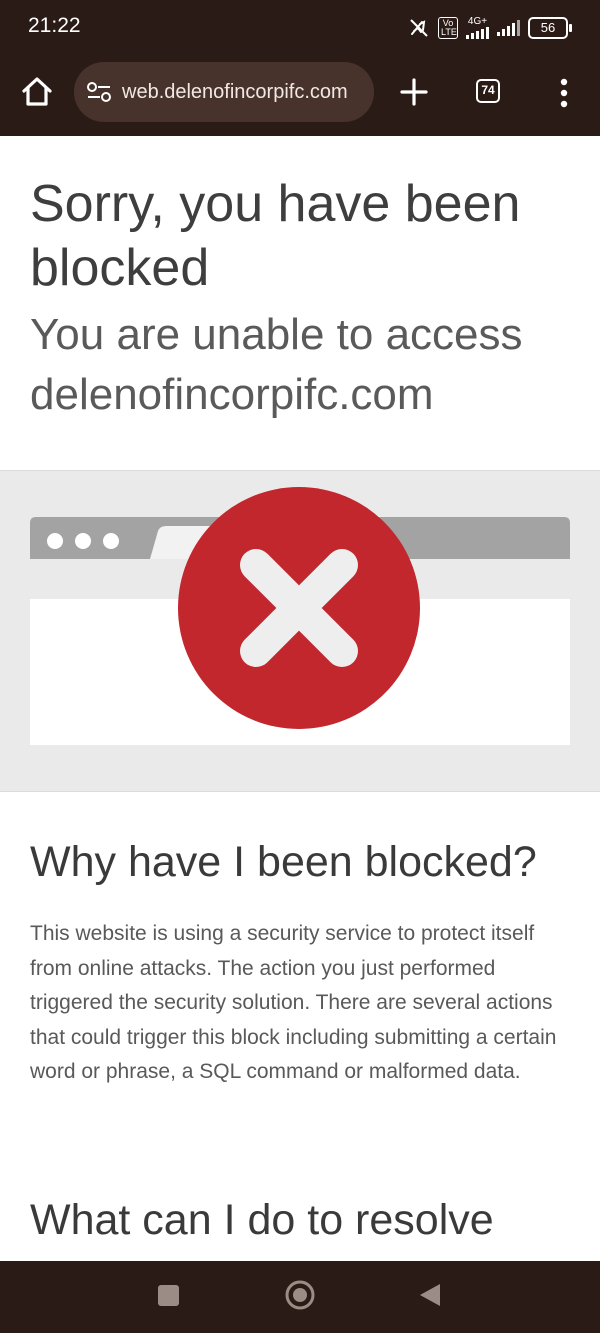  I want to click on tab-switcher-button: 74, so click(488, 91).